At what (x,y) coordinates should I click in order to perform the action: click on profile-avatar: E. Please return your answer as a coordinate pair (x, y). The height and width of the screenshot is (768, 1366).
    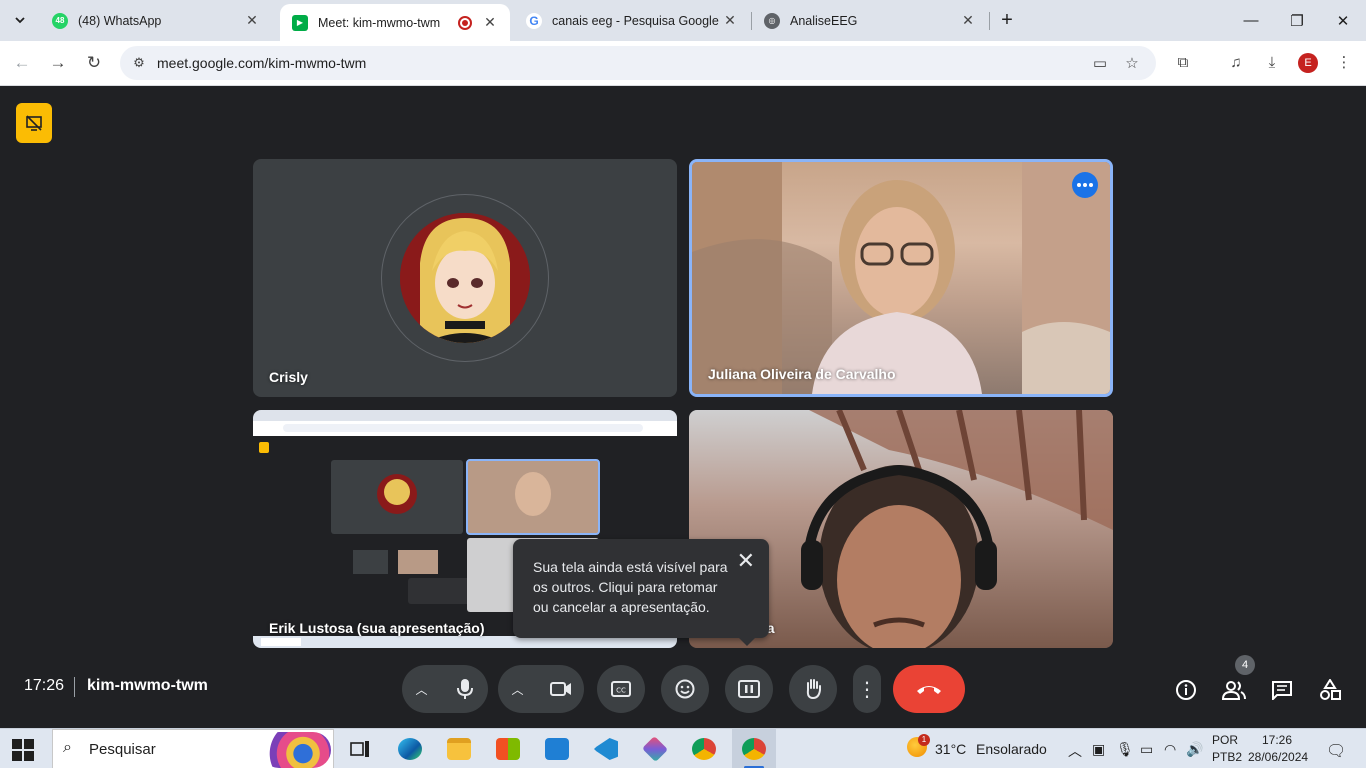
    Looking at the image, I should click on (1308, 63).